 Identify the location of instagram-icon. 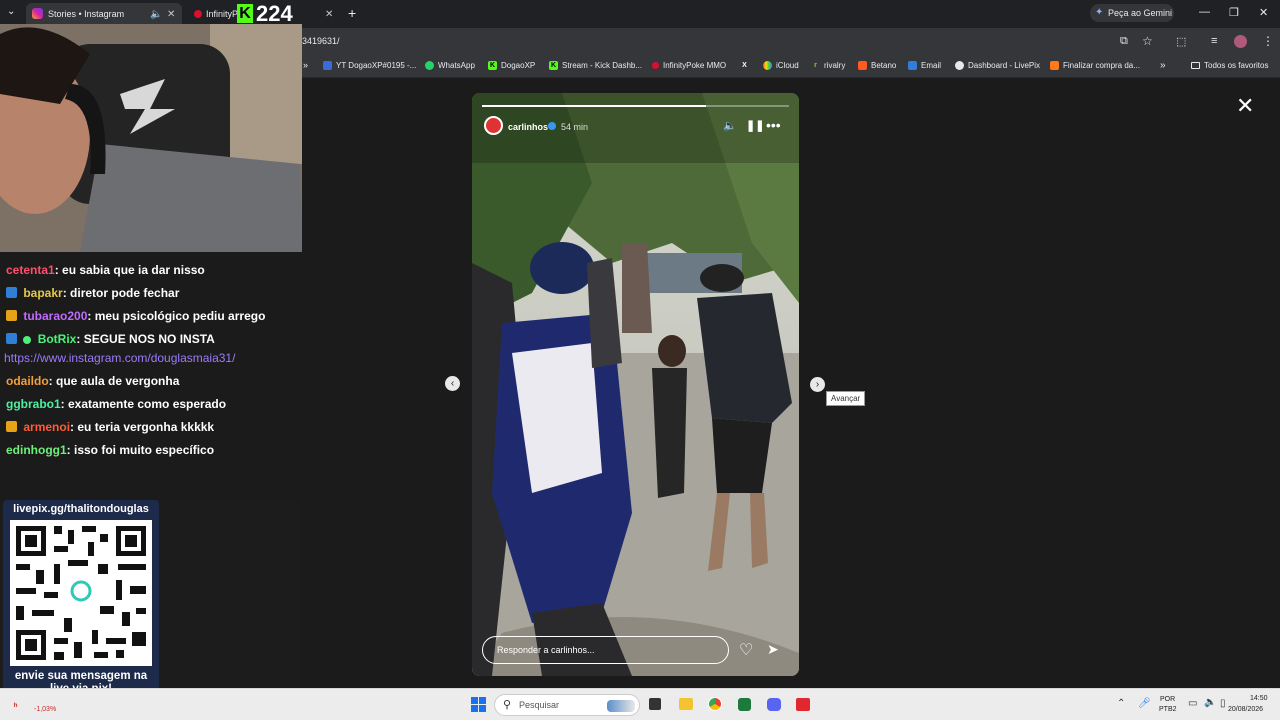
(37, 13).